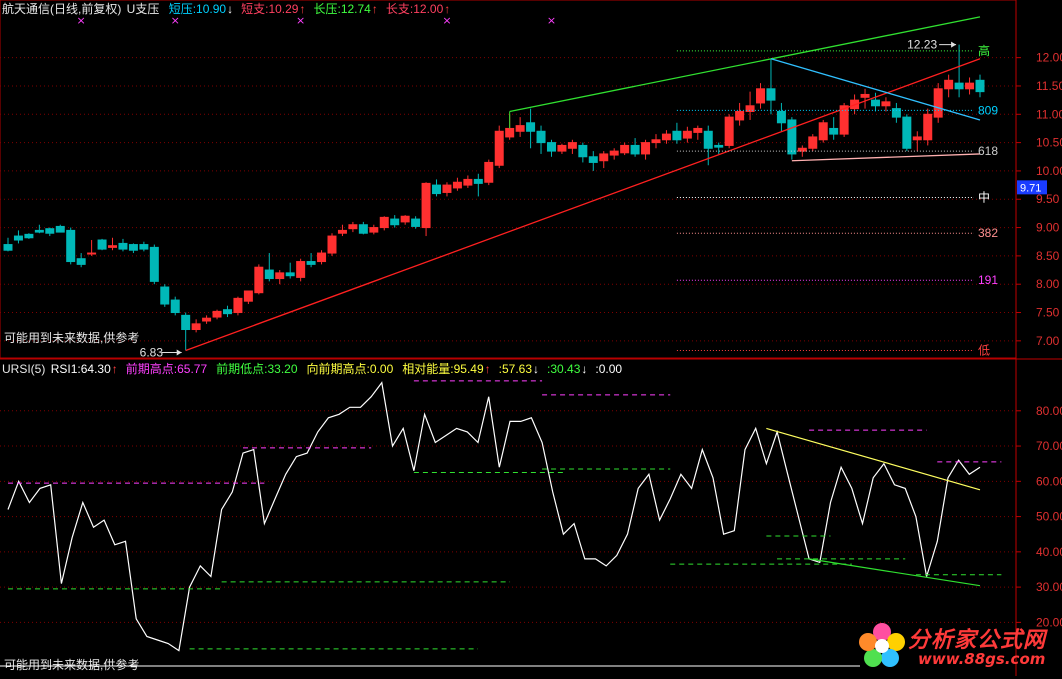 The image size is (1062, 679). Describe the element at coordinates (1049, 114) in the screenshot. I see `price-tick-label: 11.00` at that location.